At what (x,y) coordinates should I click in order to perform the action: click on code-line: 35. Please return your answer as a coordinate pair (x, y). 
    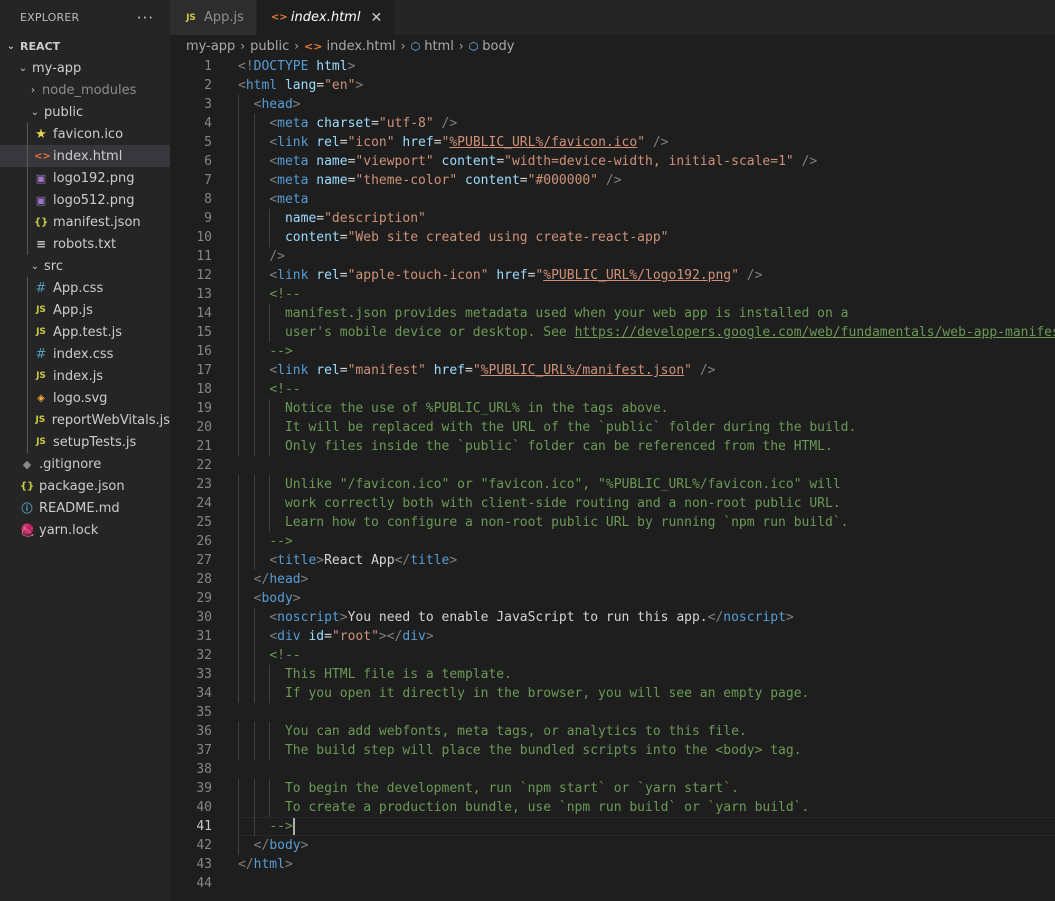
    Looking at the image, I should click on (612, 712).